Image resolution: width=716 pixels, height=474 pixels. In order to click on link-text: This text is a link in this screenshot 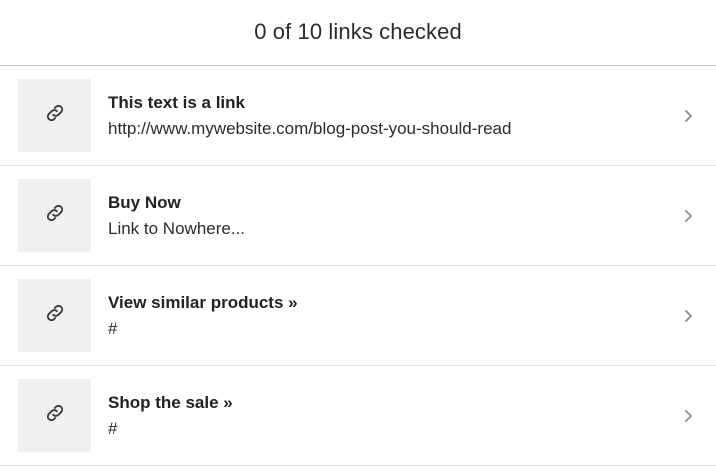, I will do `click(176, 102)`.